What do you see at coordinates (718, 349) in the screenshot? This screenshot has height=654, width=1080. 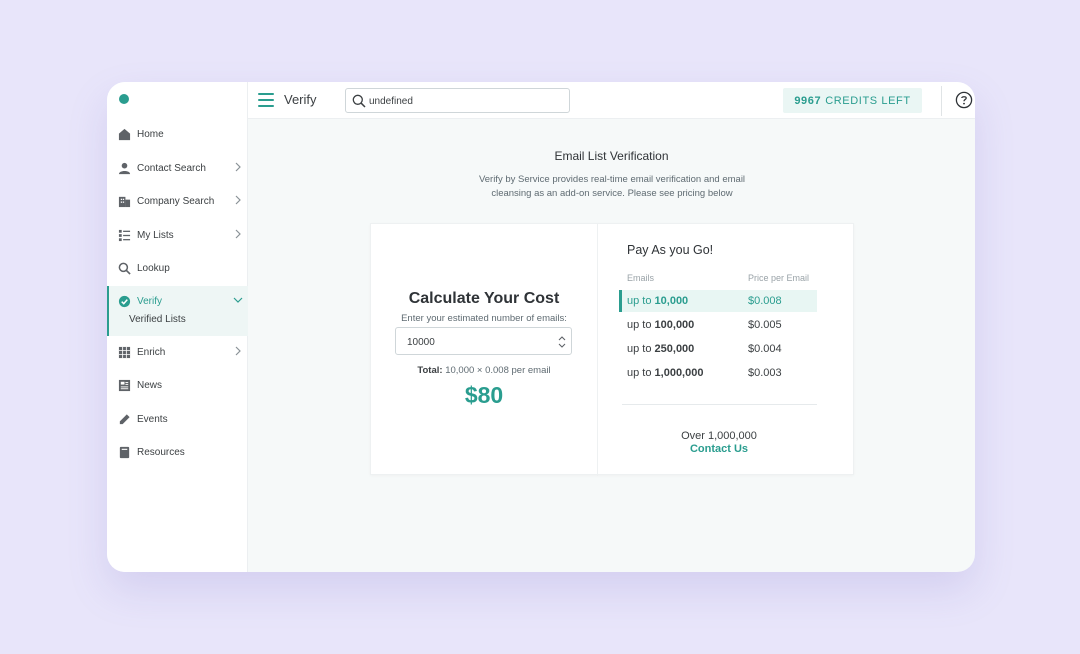 I see `pricing-tier-row: up to 250,000 $0.004` at bounding box center [718, 349].